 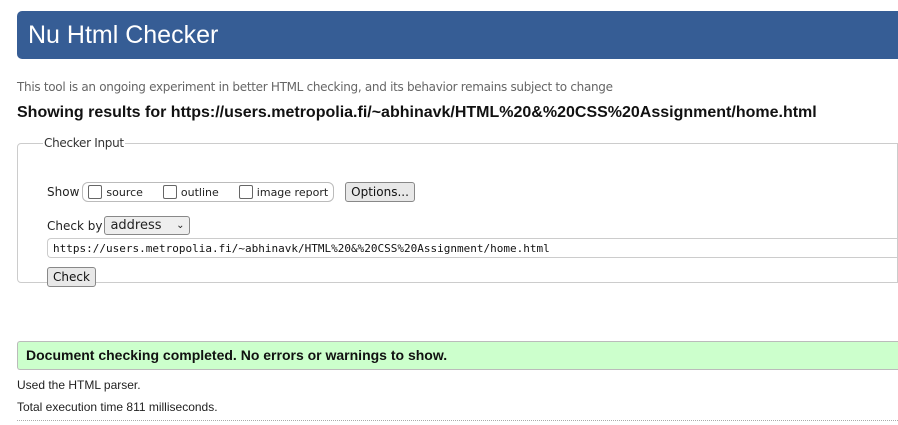 I want to click on execution-time: Total execution time 811 milliseconds., so click(x=117, y=407).